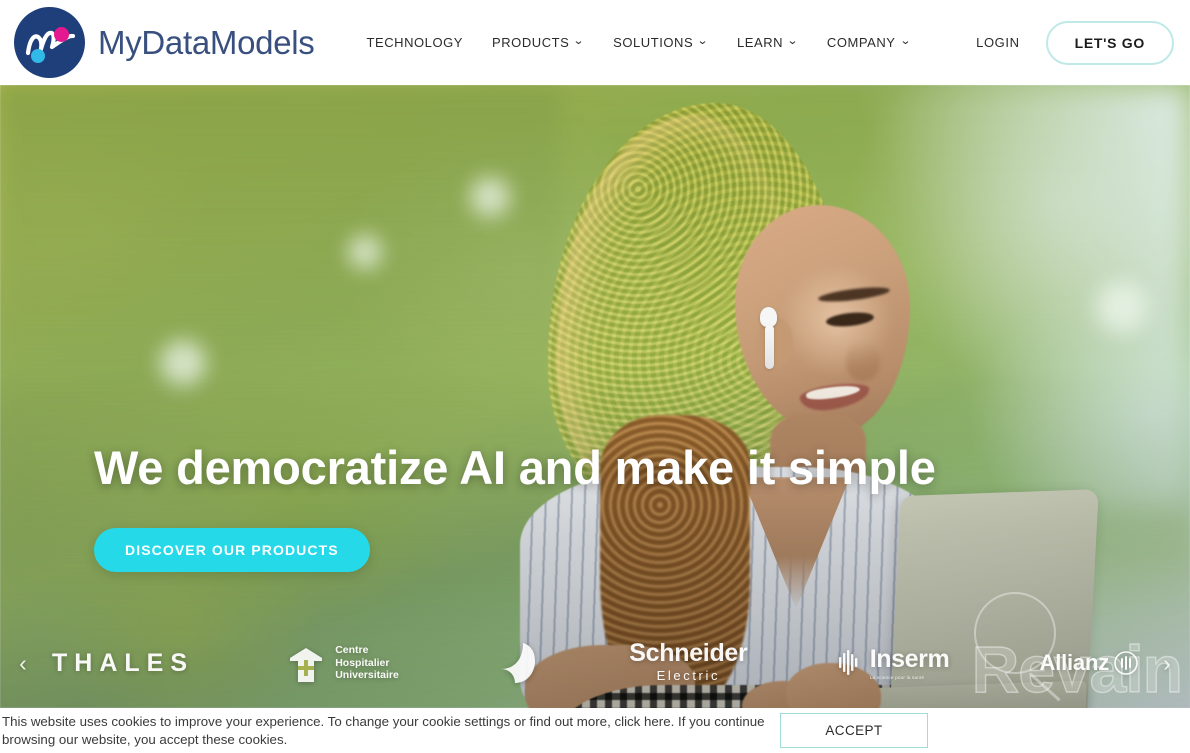 Image resolution: width=1190 pixels, height=753 pixels. I want to click on brand-logo: MyDataModels, so click(164, 42).